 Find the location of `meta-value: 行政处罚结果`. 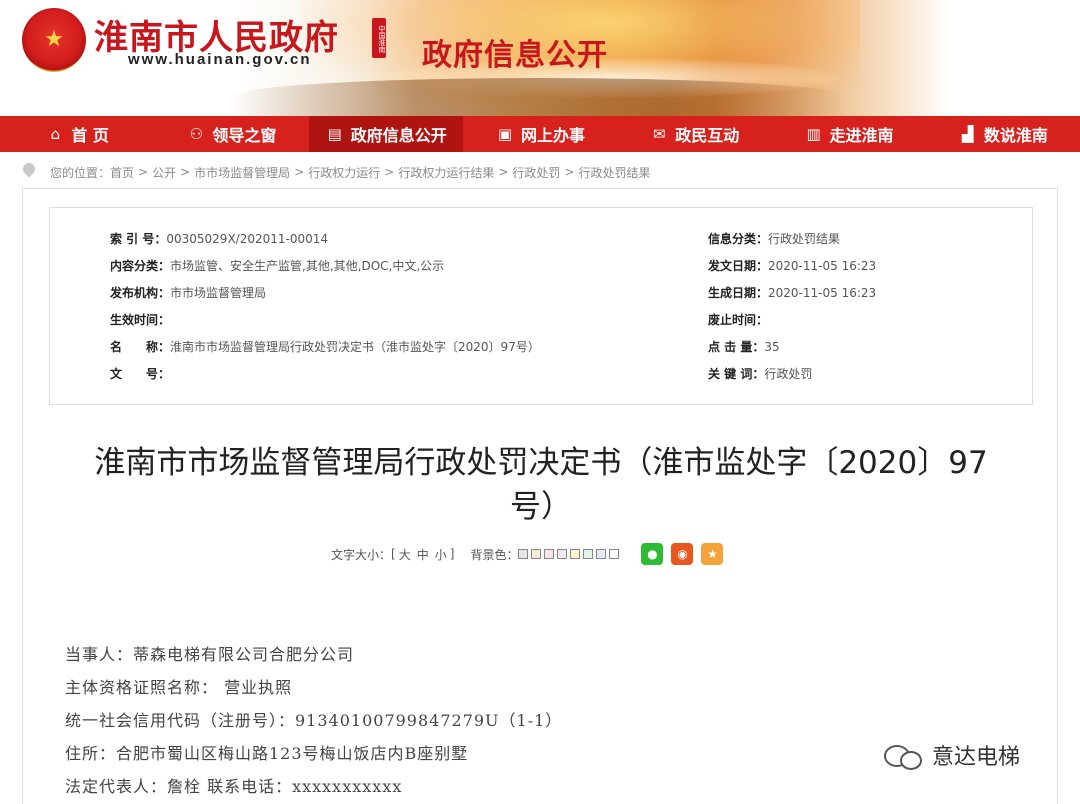

meta-value: 行政处罚结果 is located at coordinates (804, 239).